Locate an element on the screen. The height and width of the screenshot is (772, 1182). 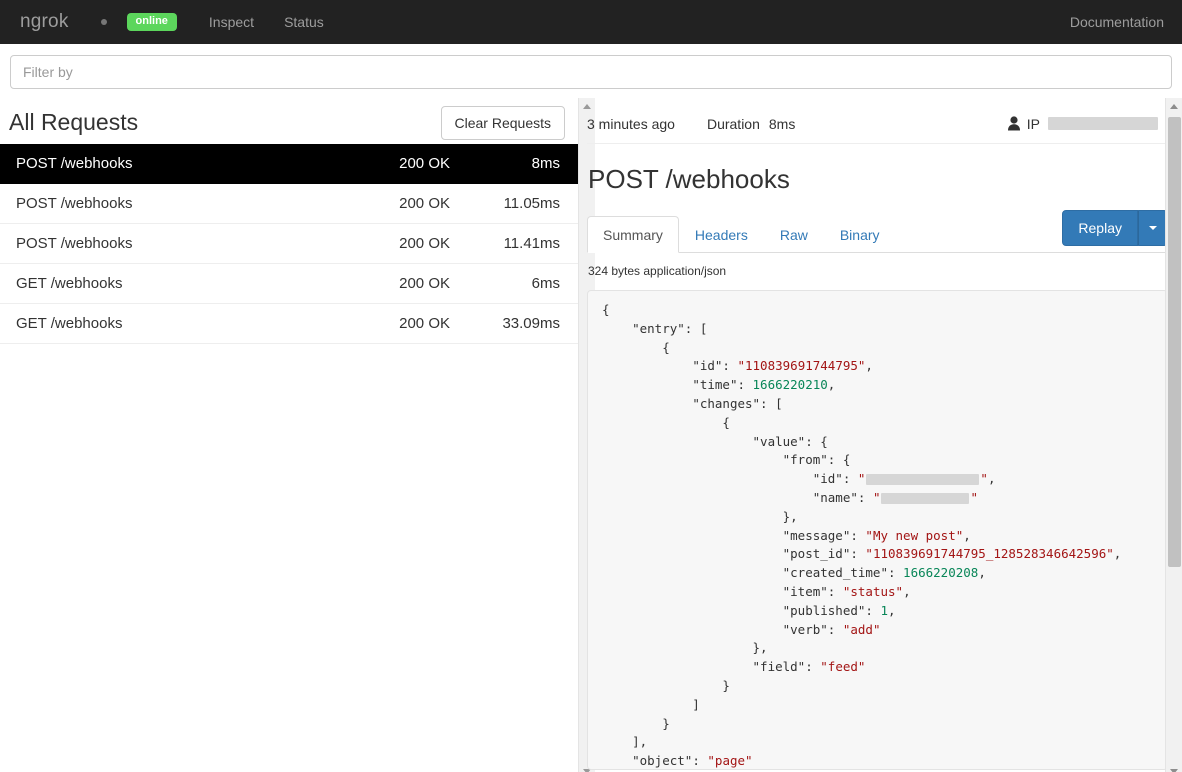
detail-scrollbar is located at coordinates (1173, 435).